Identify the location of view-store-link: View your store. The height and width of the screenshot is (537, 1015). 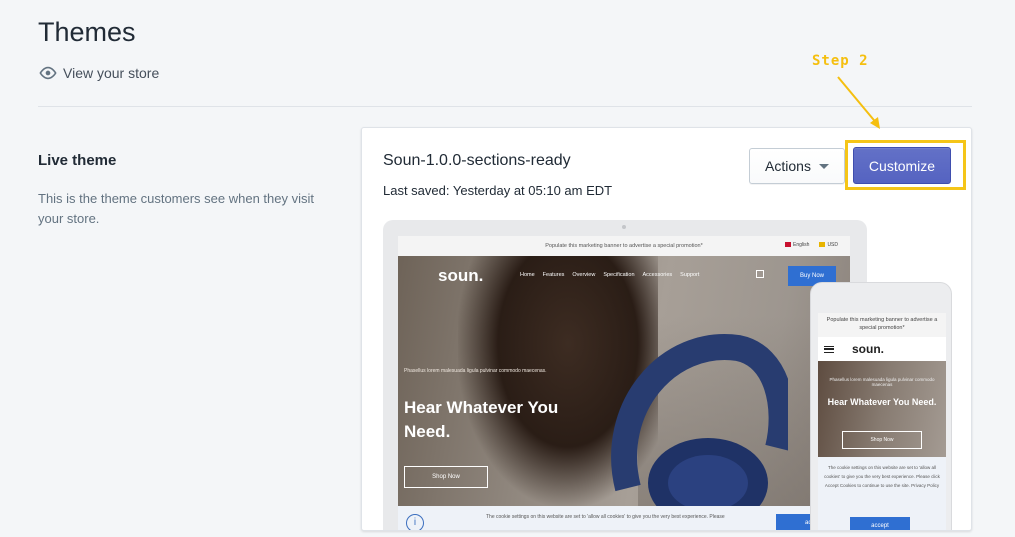
(99, 73).